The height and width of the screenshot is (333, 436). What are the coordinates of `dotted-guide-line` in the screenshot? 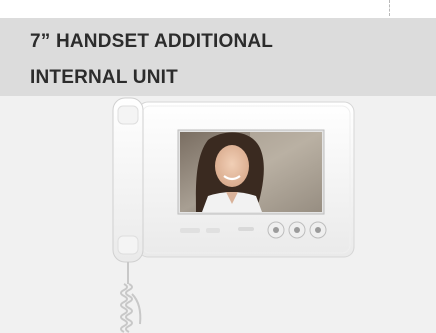 It's located at (389, 8).